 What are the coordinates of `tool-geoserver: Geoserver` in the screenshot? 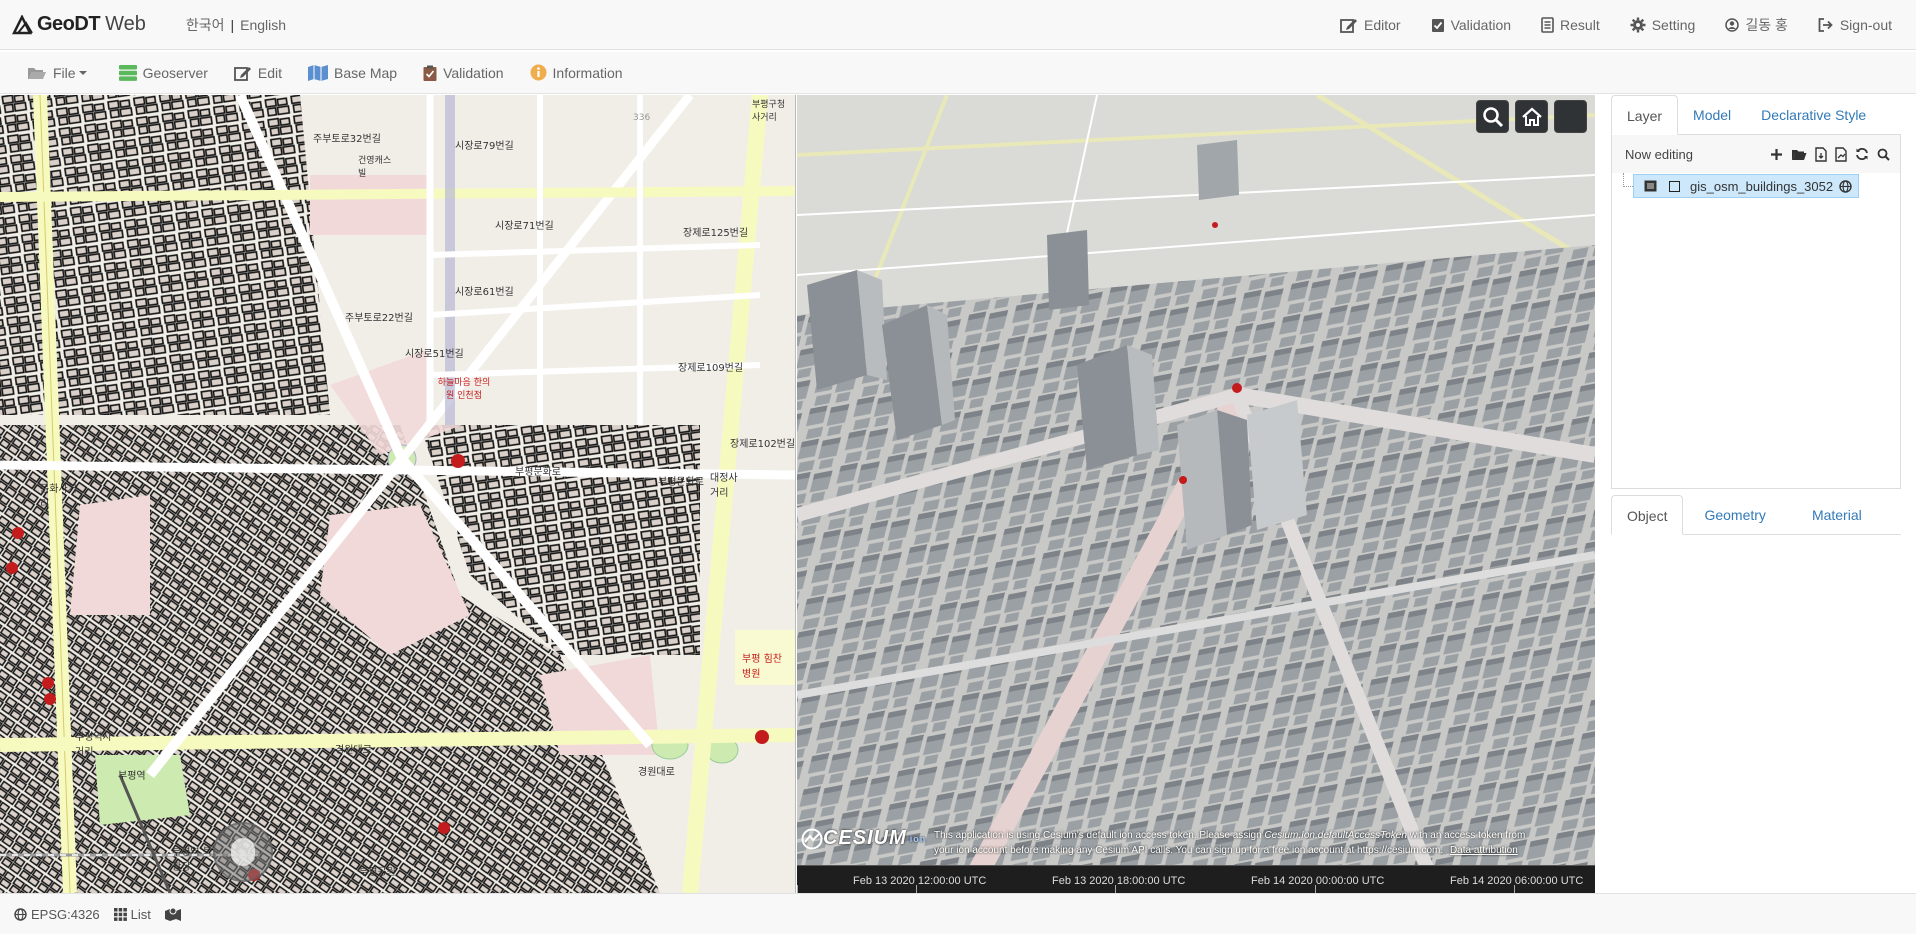 It's located at (163, 72).